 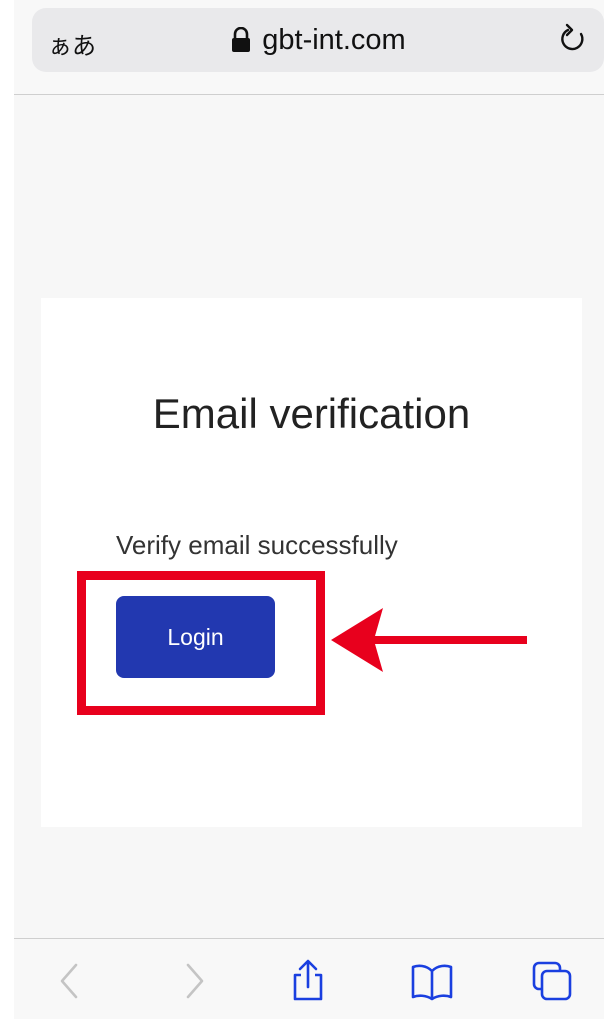 I want to click on url-text: gbt-int.com, so click(x=334, y=39).